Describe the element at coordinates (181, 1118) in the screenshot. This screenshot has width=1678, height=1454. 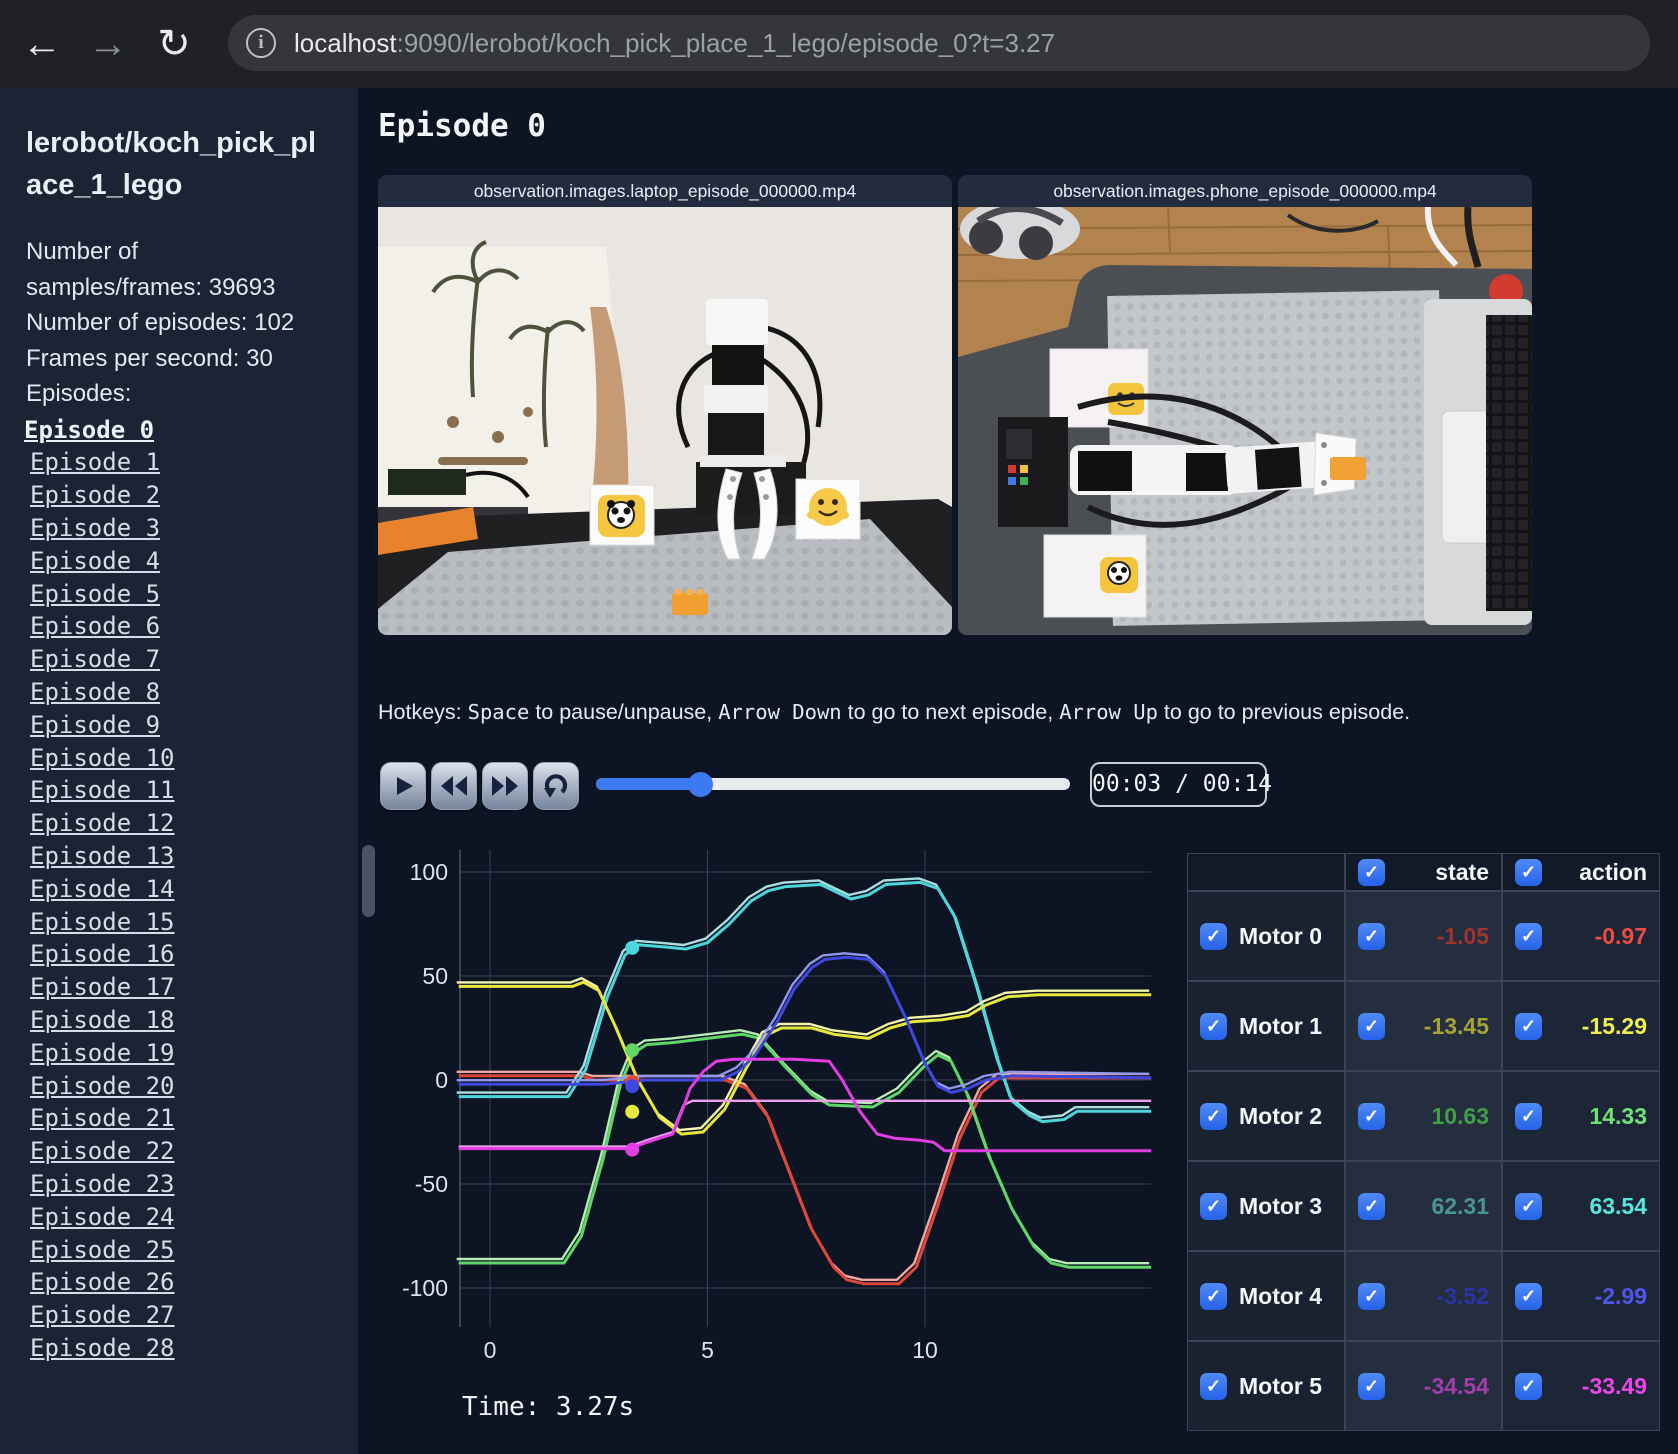
I see `episode-link: Episode 21` at that location.